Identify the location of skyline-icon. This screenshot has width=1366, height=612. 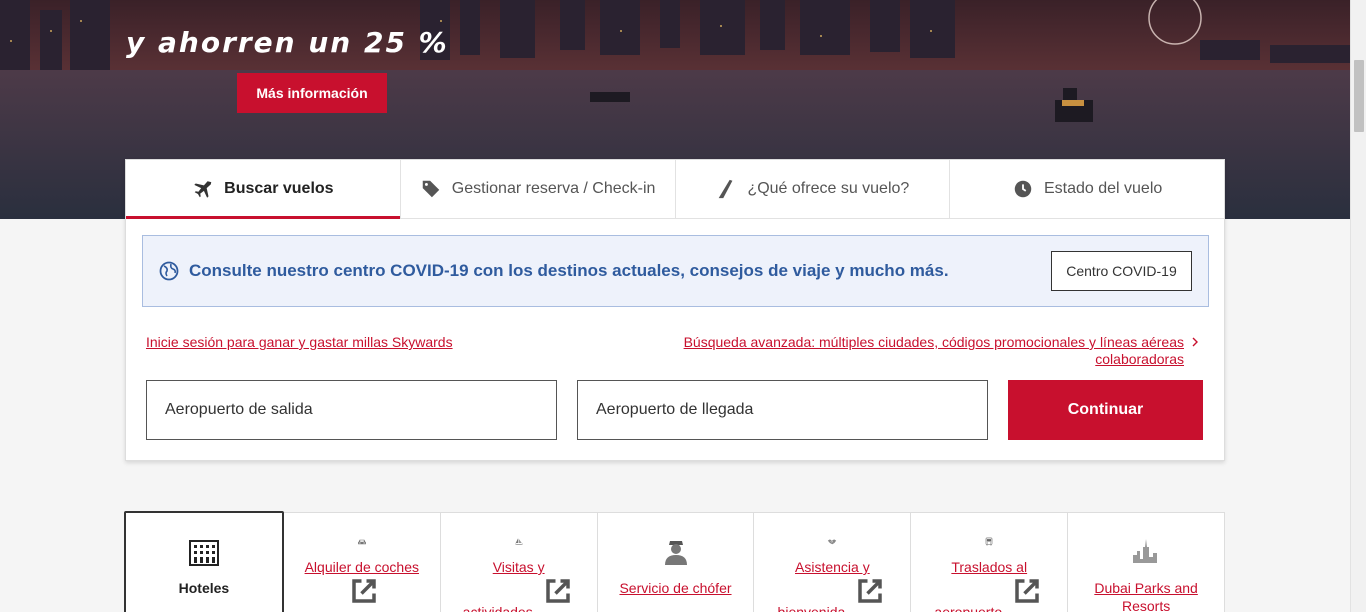
(1145, 551).